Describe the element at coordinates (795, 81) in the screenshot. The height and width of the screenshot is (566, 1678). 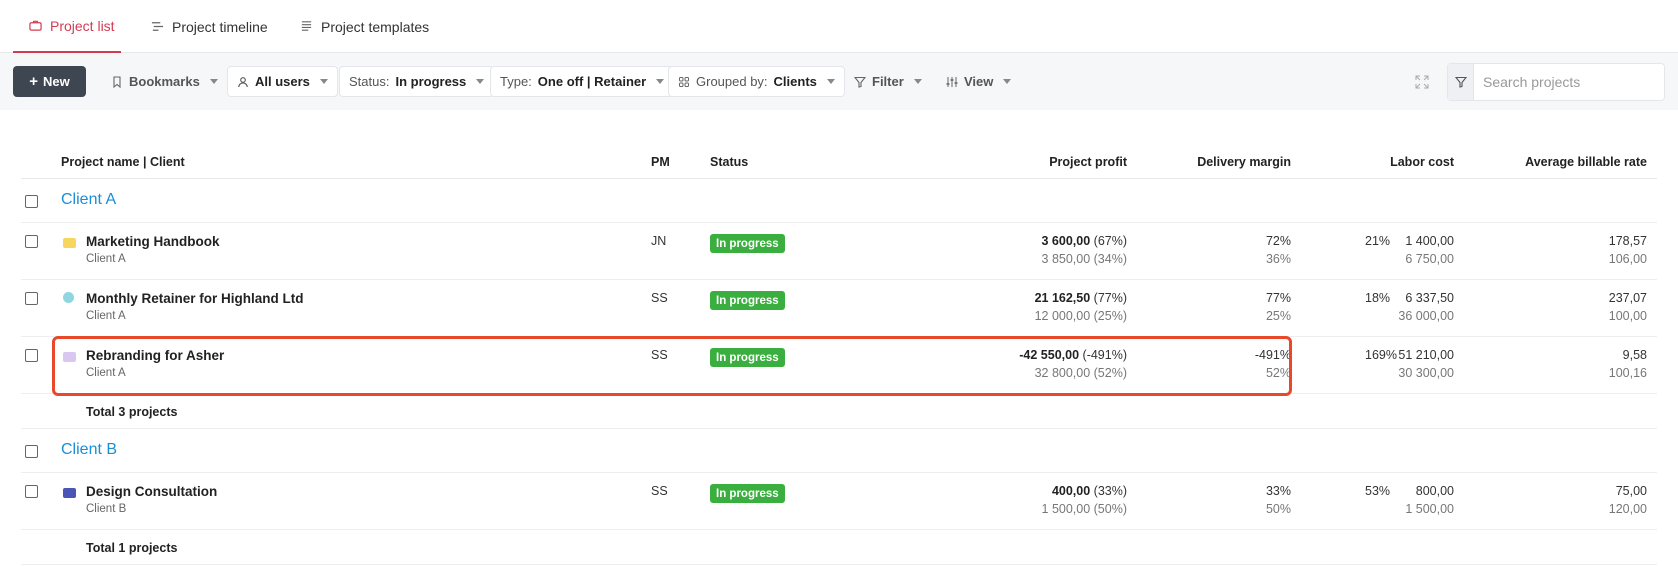
I see `grouped-value: Clients` at that location.